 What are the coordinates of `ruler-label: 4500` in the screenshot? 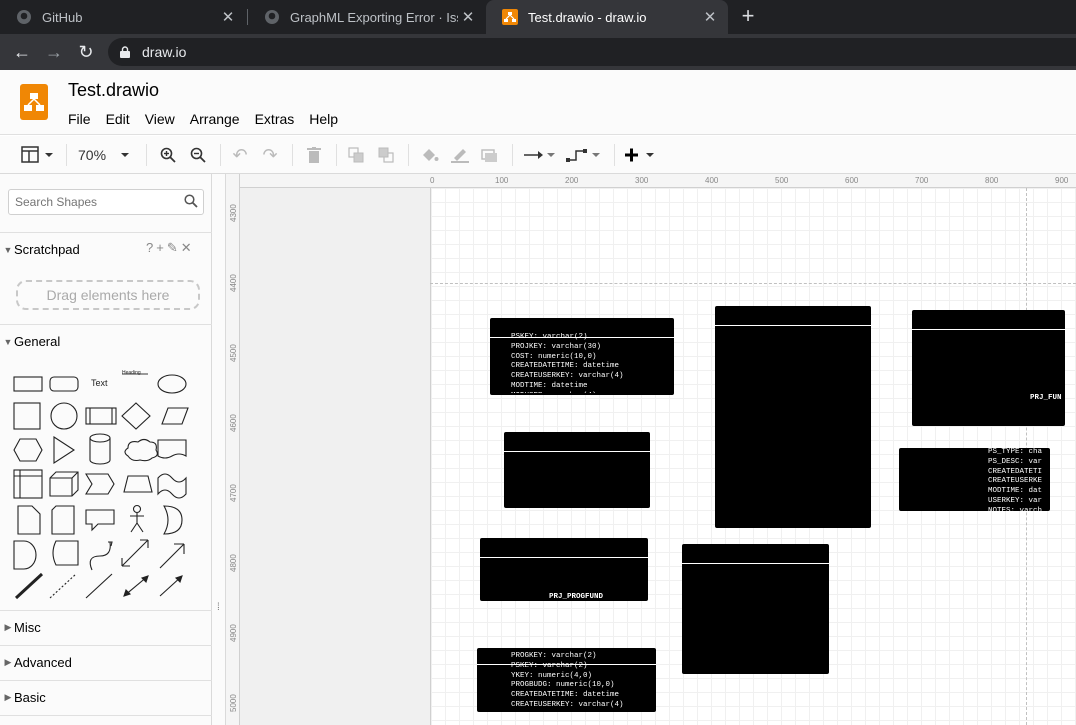 It's located at (233, 353).